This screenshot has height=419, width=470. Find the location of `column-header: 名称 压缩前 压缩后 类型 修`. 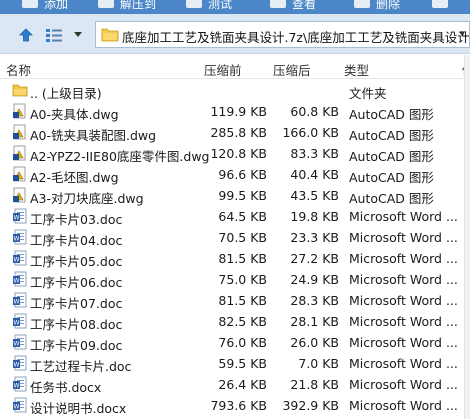

column-header: 名称 压缩前 压缩后 类型 修 is located at coordinates (235, 67).